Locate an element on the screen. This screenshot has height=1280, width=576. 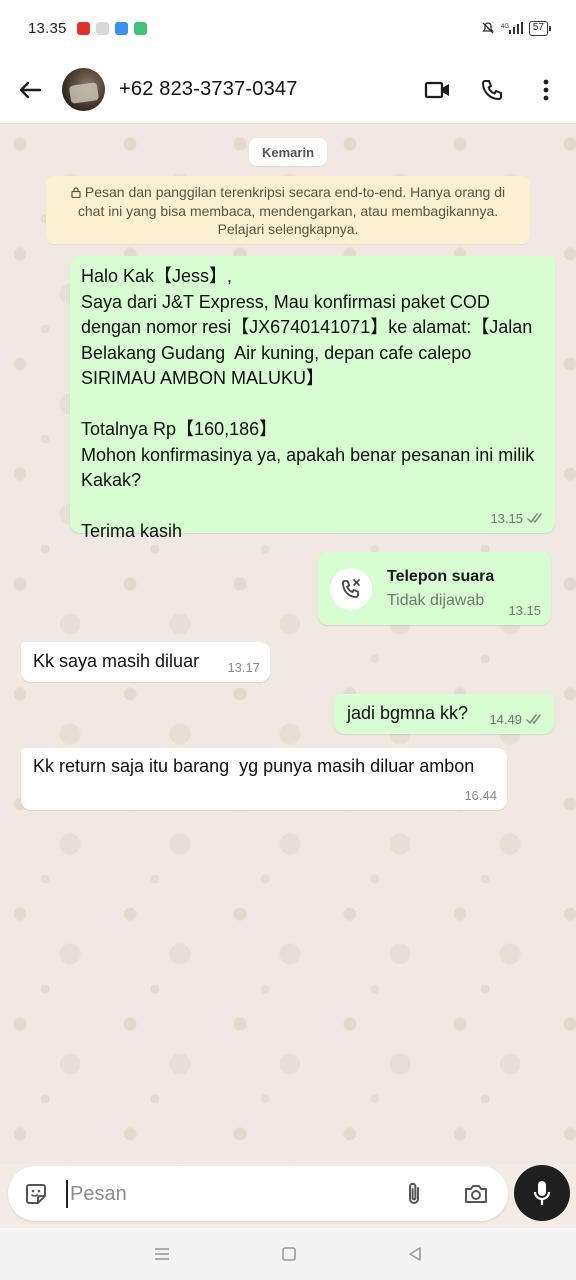
status-time: 13.35 is located at coordinates (47, 28).